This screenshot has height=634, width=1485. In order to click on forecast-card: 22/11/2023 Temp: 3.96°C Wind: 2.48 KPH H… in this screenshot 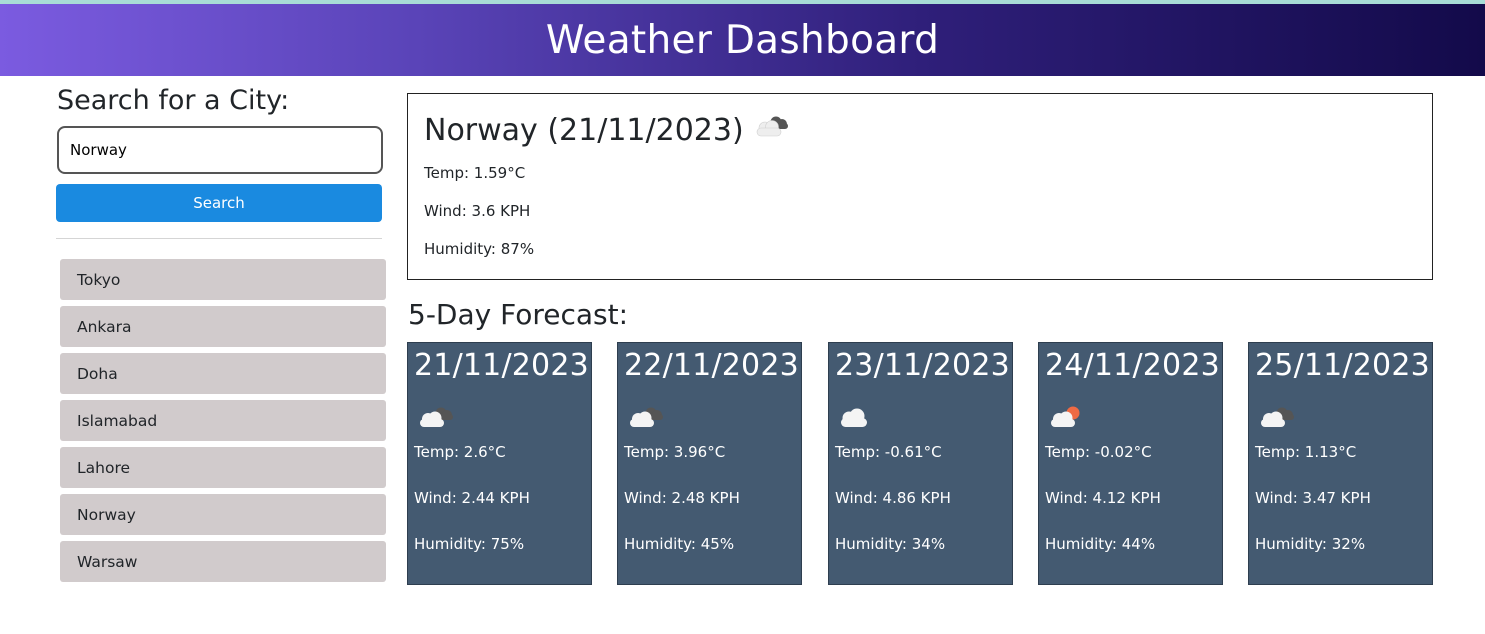, I will do `click(709, 463)`.